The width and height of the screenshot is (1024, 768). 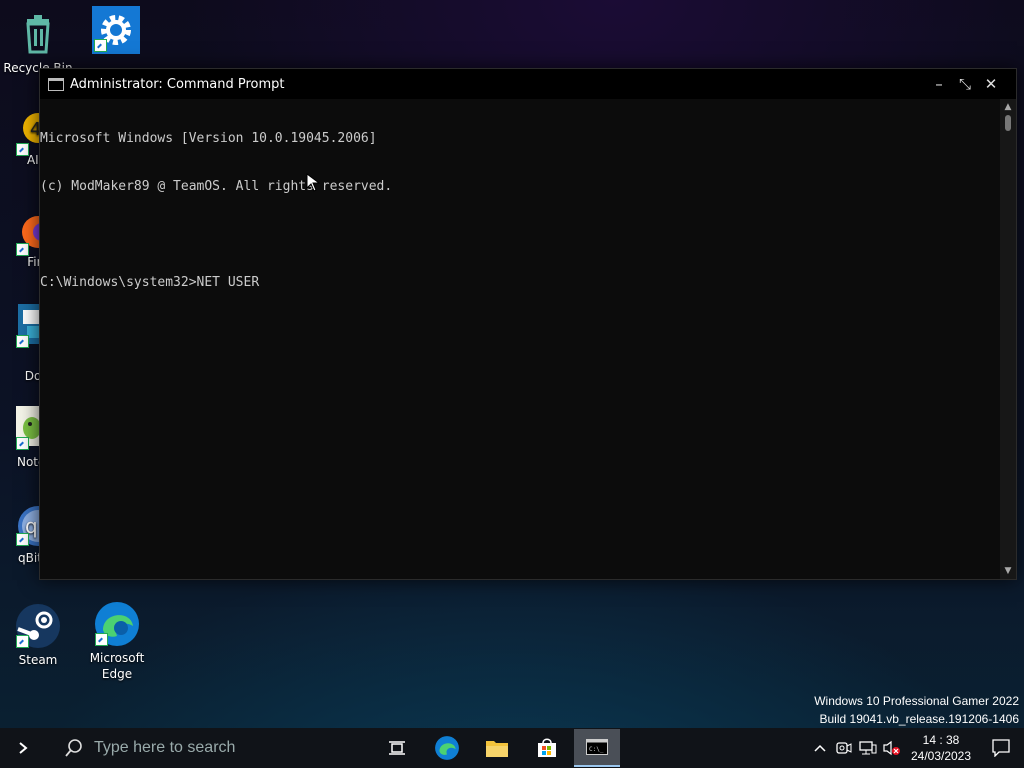 What do you see at coordinates (165, 747) in the screenshot?
I see `search-placeholder: Type here to search` at bounding box center [165, 747].